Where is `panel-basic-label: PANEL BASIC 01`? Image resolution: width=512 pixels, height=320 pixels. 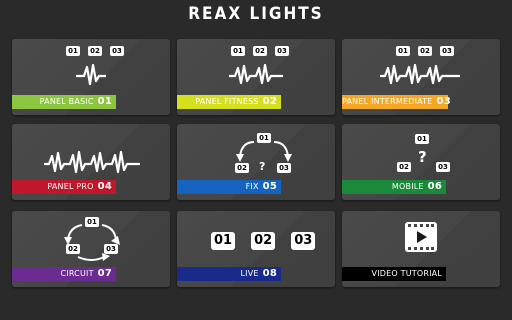
panel-basic-label: PANEL BASIC 01 is located at coordinates (64, 102).